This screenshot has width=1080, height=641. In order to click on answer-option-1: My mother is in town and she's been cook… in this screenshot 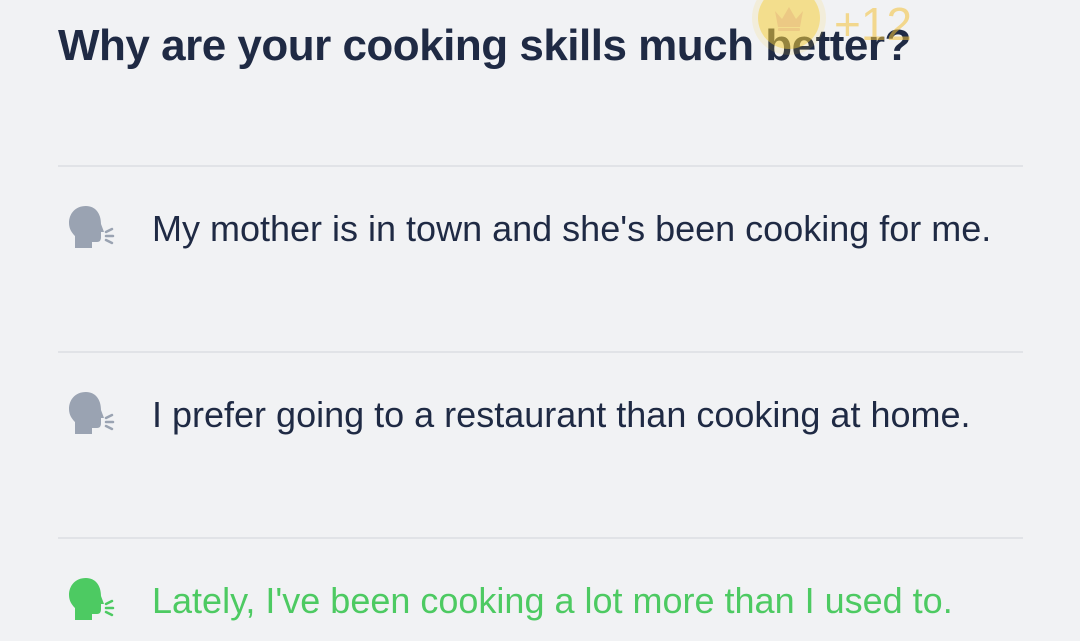, I will do `click(540, 229)`.